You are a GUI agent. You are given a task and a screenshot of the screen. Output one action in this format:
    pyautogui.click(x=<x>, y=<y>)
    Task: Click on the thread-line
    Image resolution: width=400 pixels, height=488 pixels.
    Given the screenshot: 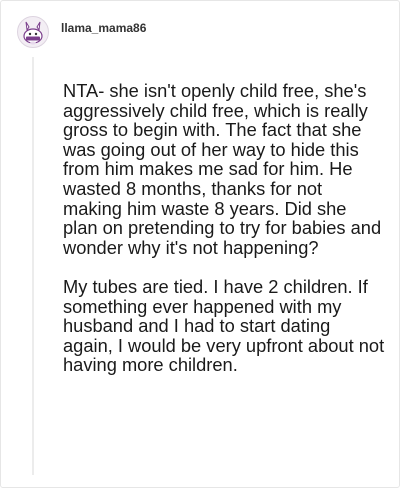 What is the action you would take?
    pyautogui.click(x=33, y=266)
    